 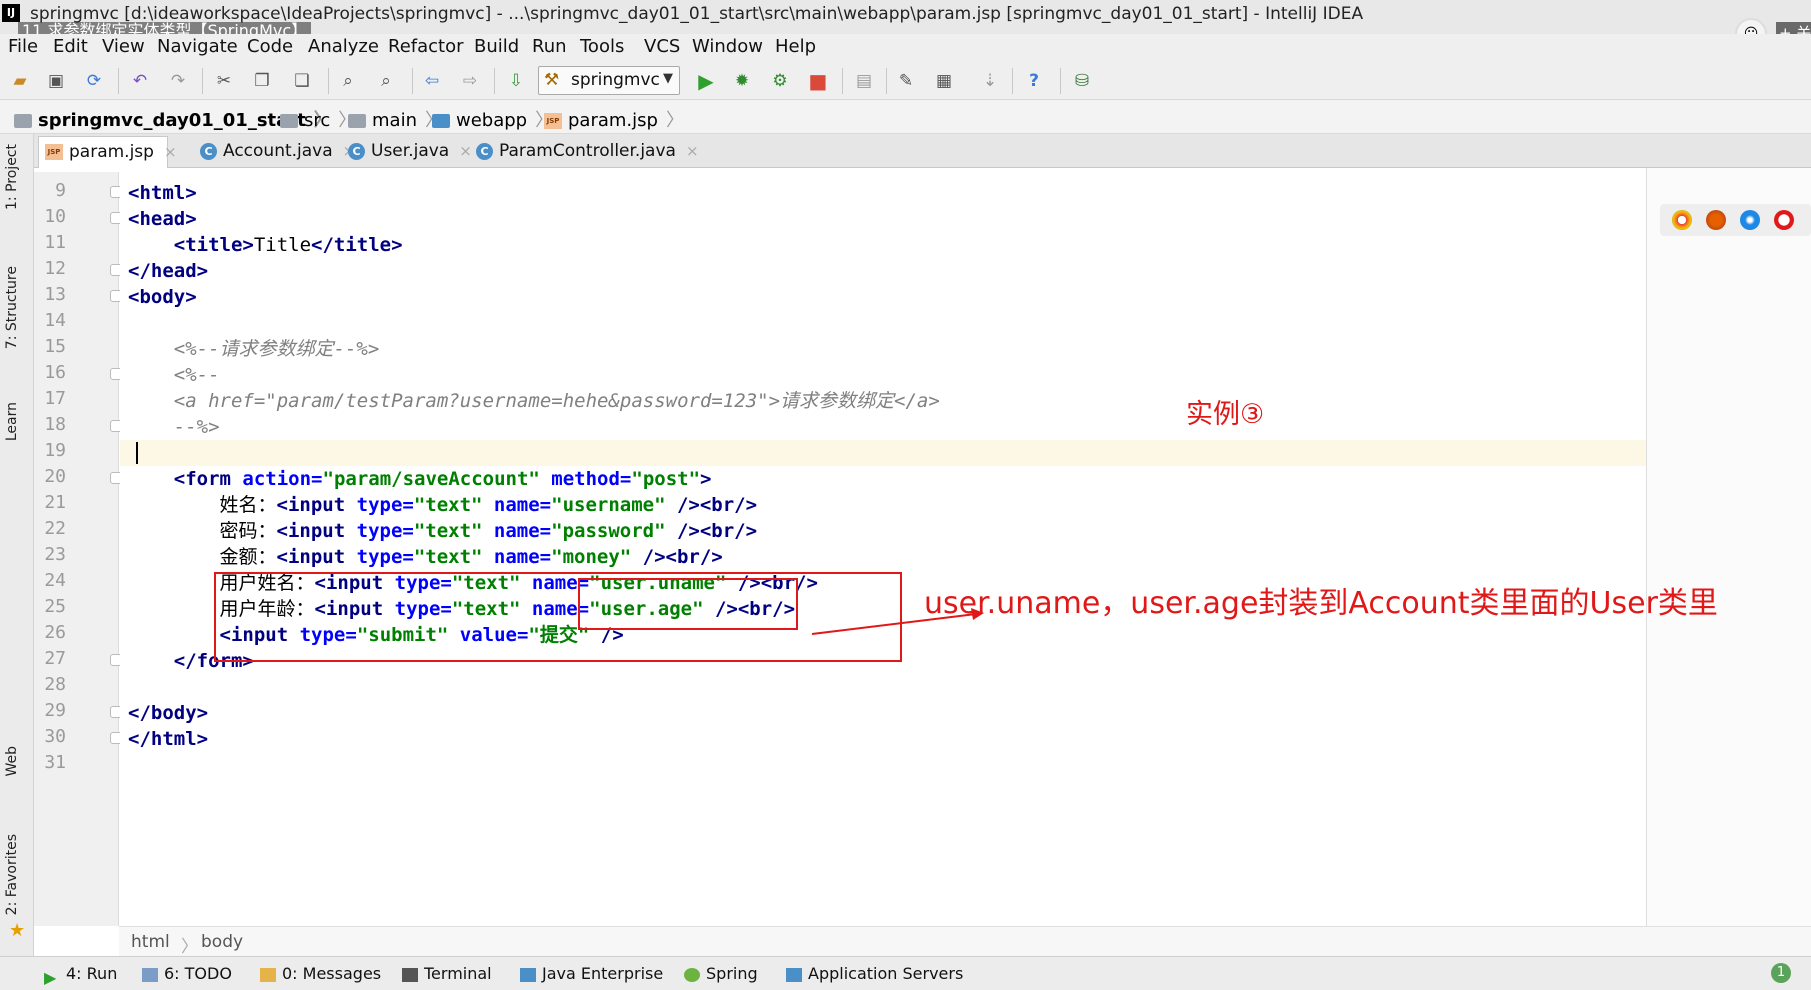 What do you see at coordinates (1750, 220) in the screenshot?
I see `safari-icon` at bounding box center [1750, 220].